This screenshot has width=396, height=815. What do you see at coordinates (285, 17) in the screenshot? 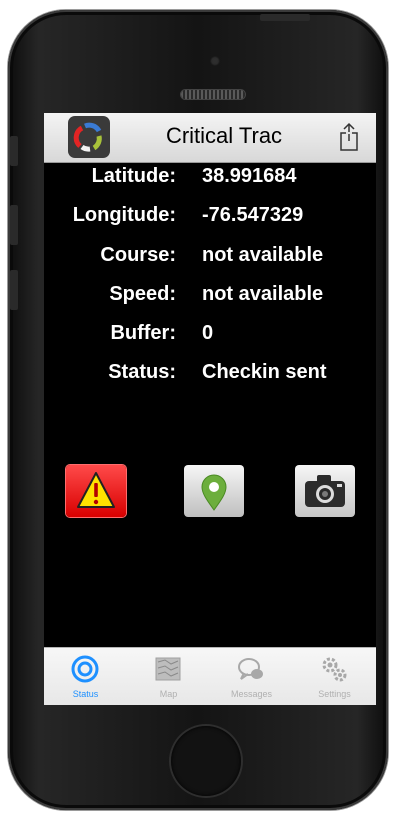
I see `power-button` at bounding box center [285, 17].